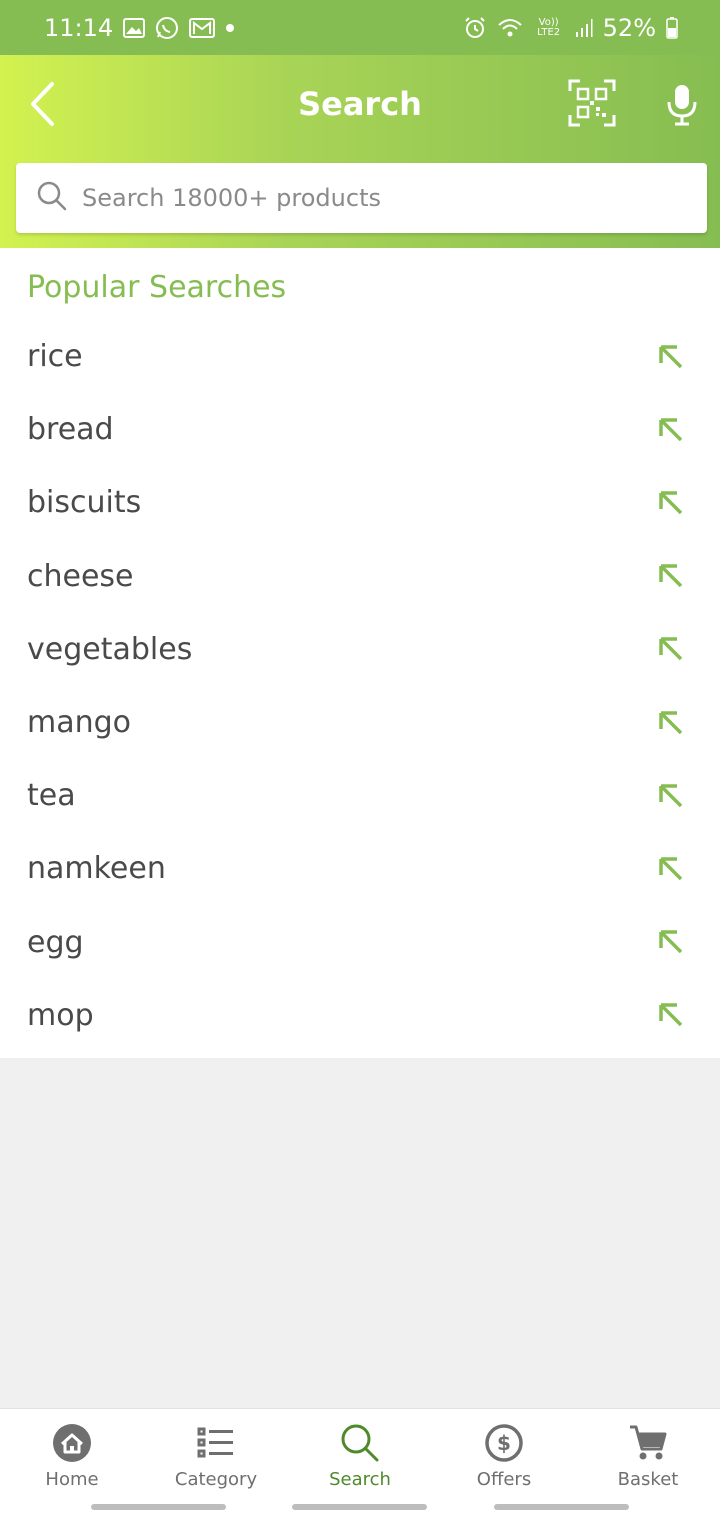 The height and width of the screenshot is (1520, 720). Describe the element at coordinates (360, 151) in the screenshot. I see `app-header: Search` at that location.